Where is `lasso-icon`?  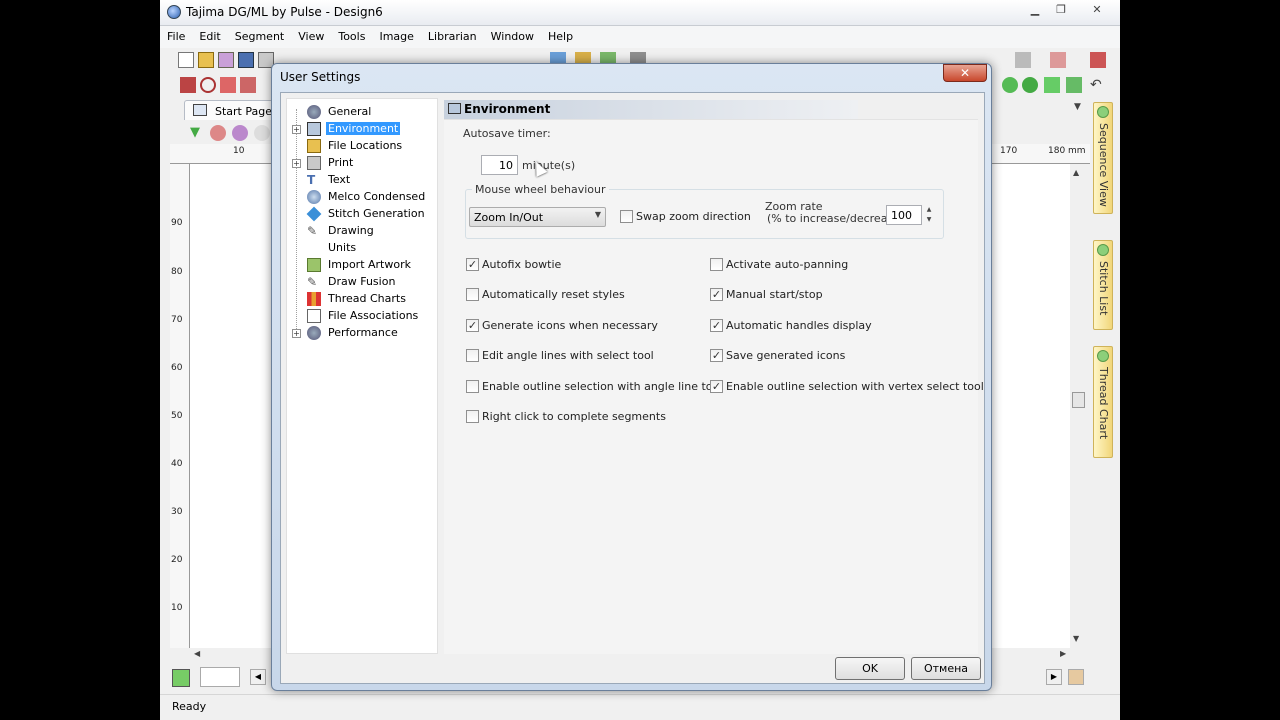 lasso-icon is located at coordinates (208, 85).